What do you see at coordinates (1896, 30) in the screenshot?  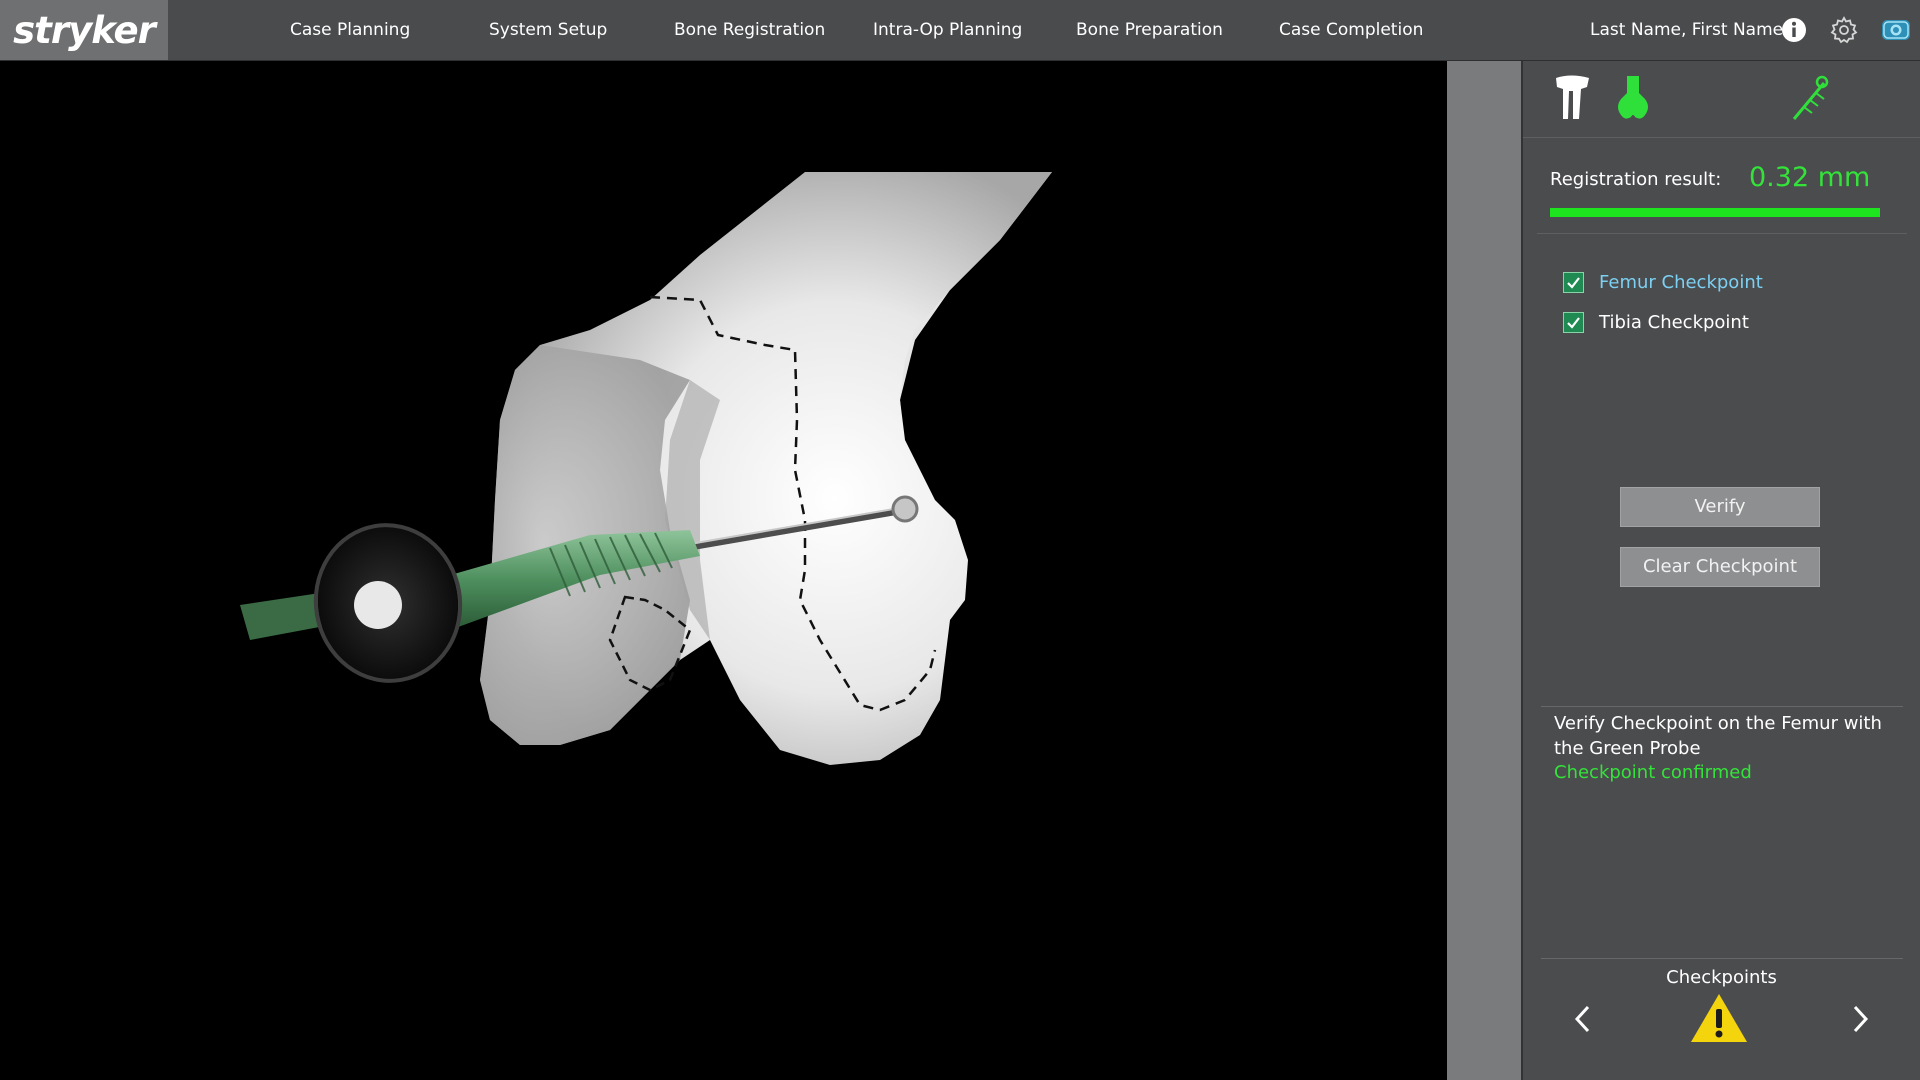 I see `camera-icon` at bounding box center [1896, 30].